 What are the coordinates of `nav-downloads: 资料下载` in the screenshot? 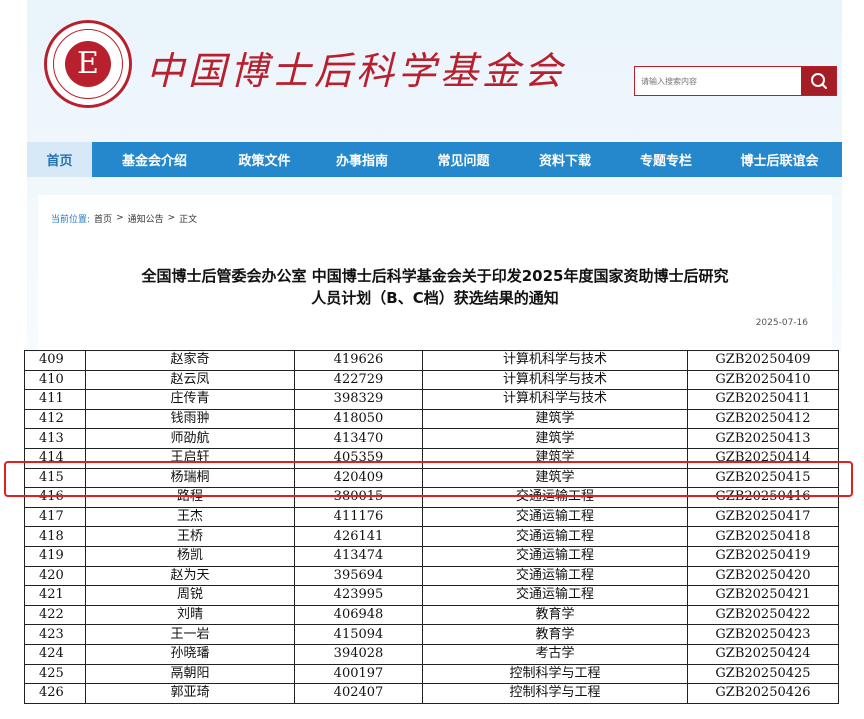 It's located at (565, 159).